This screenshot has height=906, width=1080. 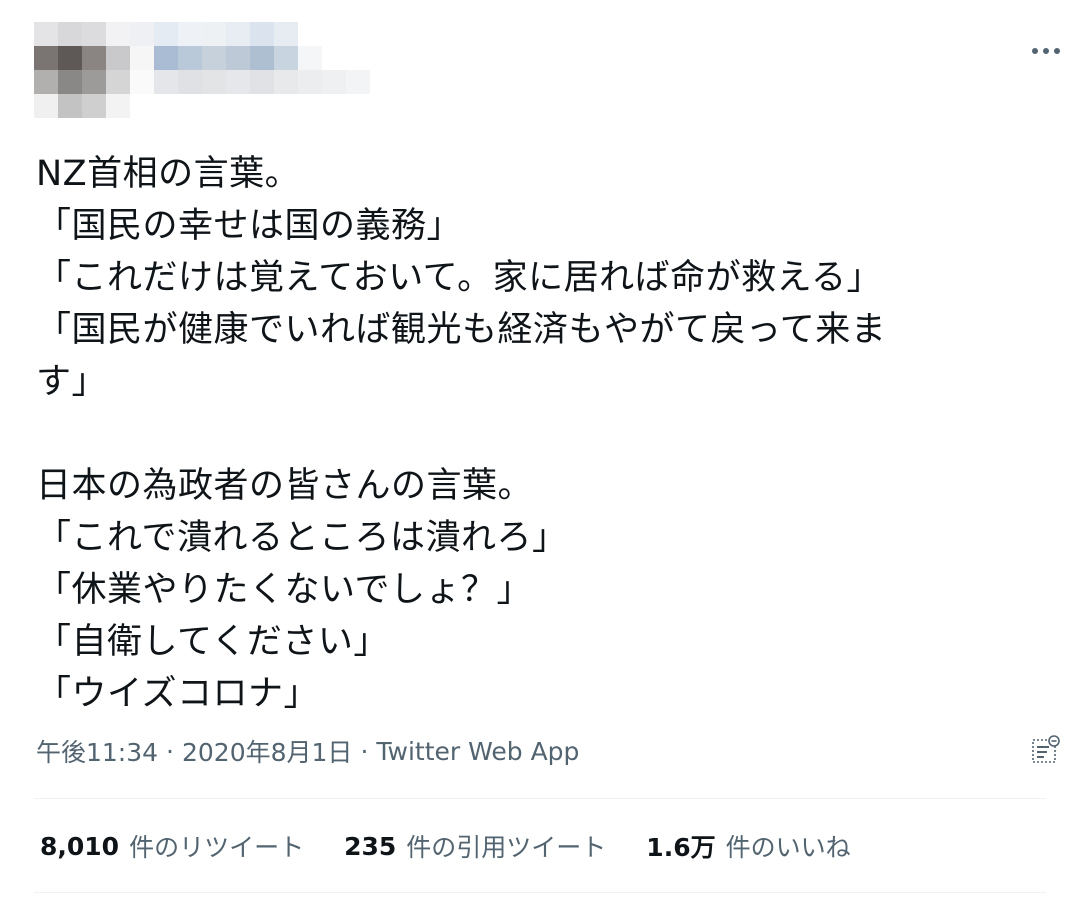 I want to click on retweets-stat: 8,010 件のリツイート, so click(x=172, y=846).